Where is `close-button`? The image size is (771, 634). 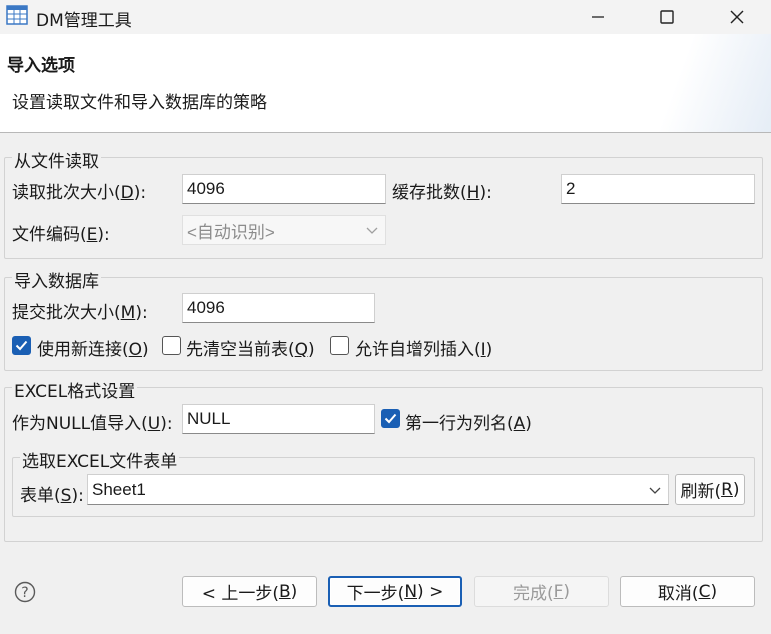
close-button is located at coordinates (737, 17).